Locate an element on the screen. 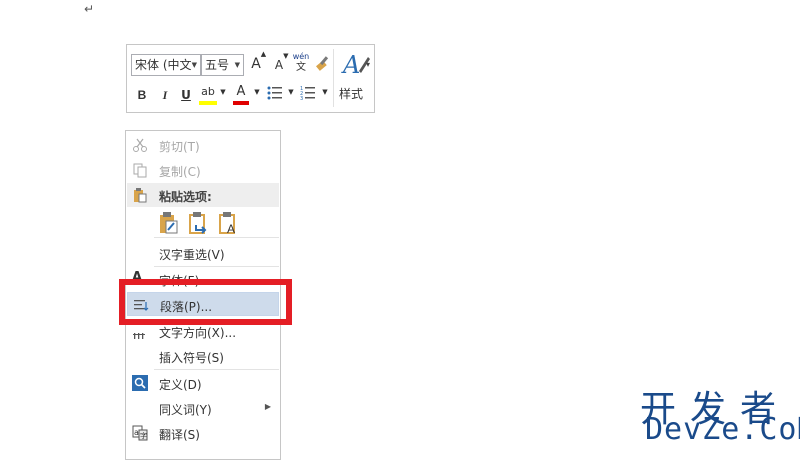 This screenshot has height=460, width=800. styles-icon: A ▾ is located at coordinates (355, 65).